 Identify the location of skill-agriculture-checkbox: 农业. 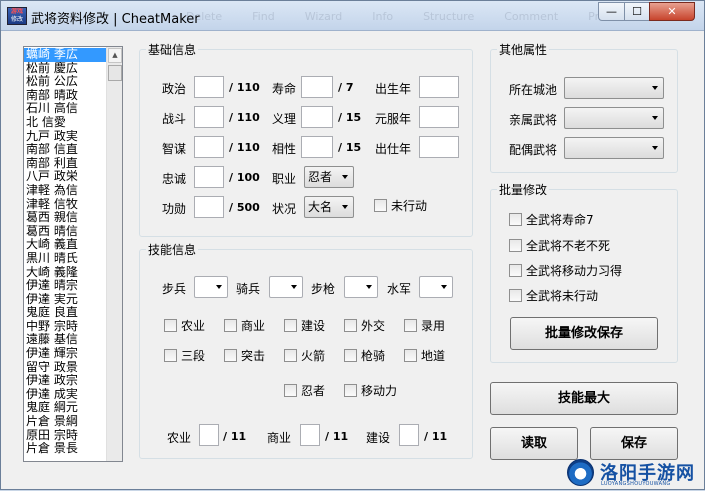
(184, 327).